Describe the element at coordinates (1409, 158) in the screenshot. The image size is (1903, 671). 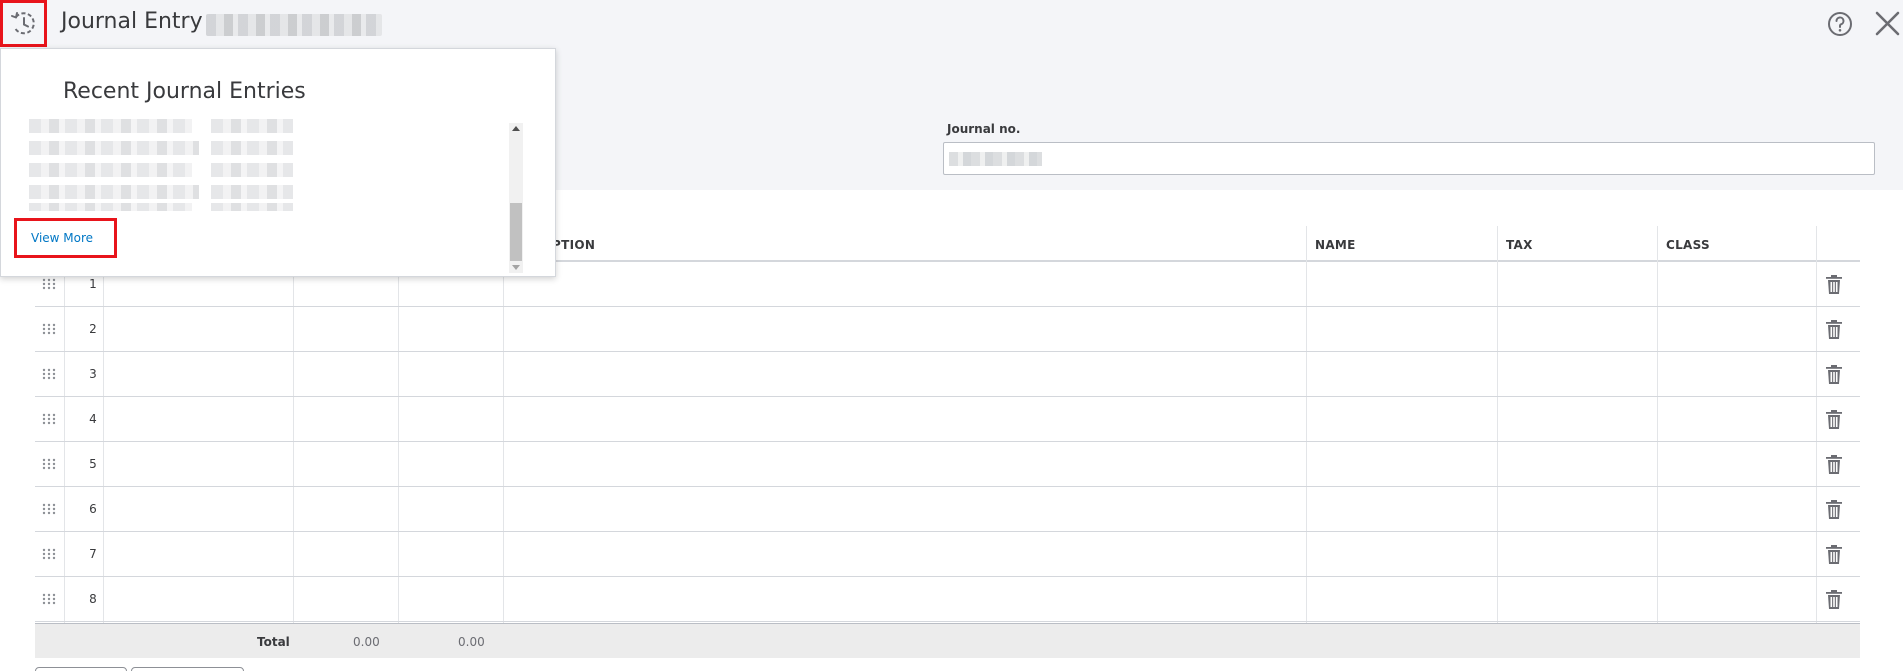
I see `journal-no-input` at that location.